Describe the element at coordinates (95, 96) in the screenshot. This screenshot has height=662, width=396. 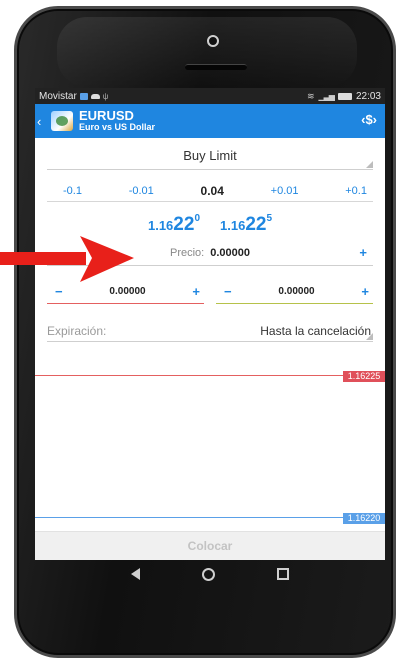
I see `cloud-icon` at that location.